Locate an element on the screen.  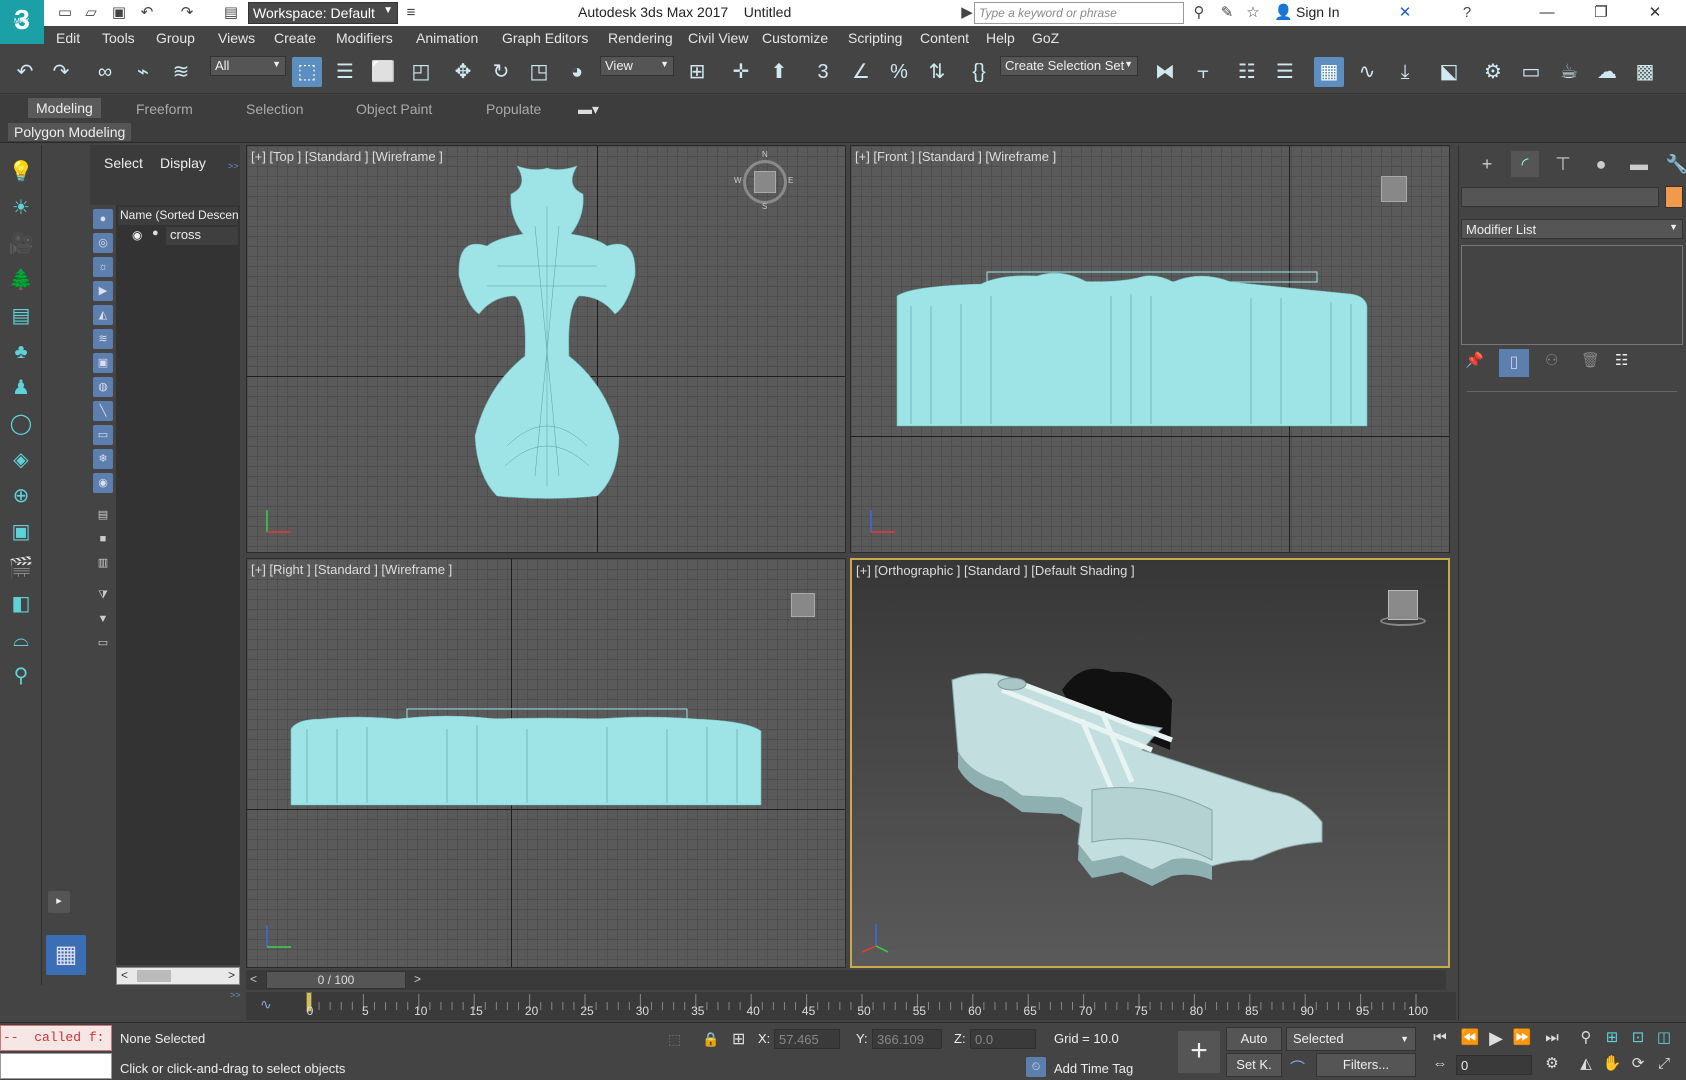
filter-icon: ▼ is located at coordinates (103, 619).